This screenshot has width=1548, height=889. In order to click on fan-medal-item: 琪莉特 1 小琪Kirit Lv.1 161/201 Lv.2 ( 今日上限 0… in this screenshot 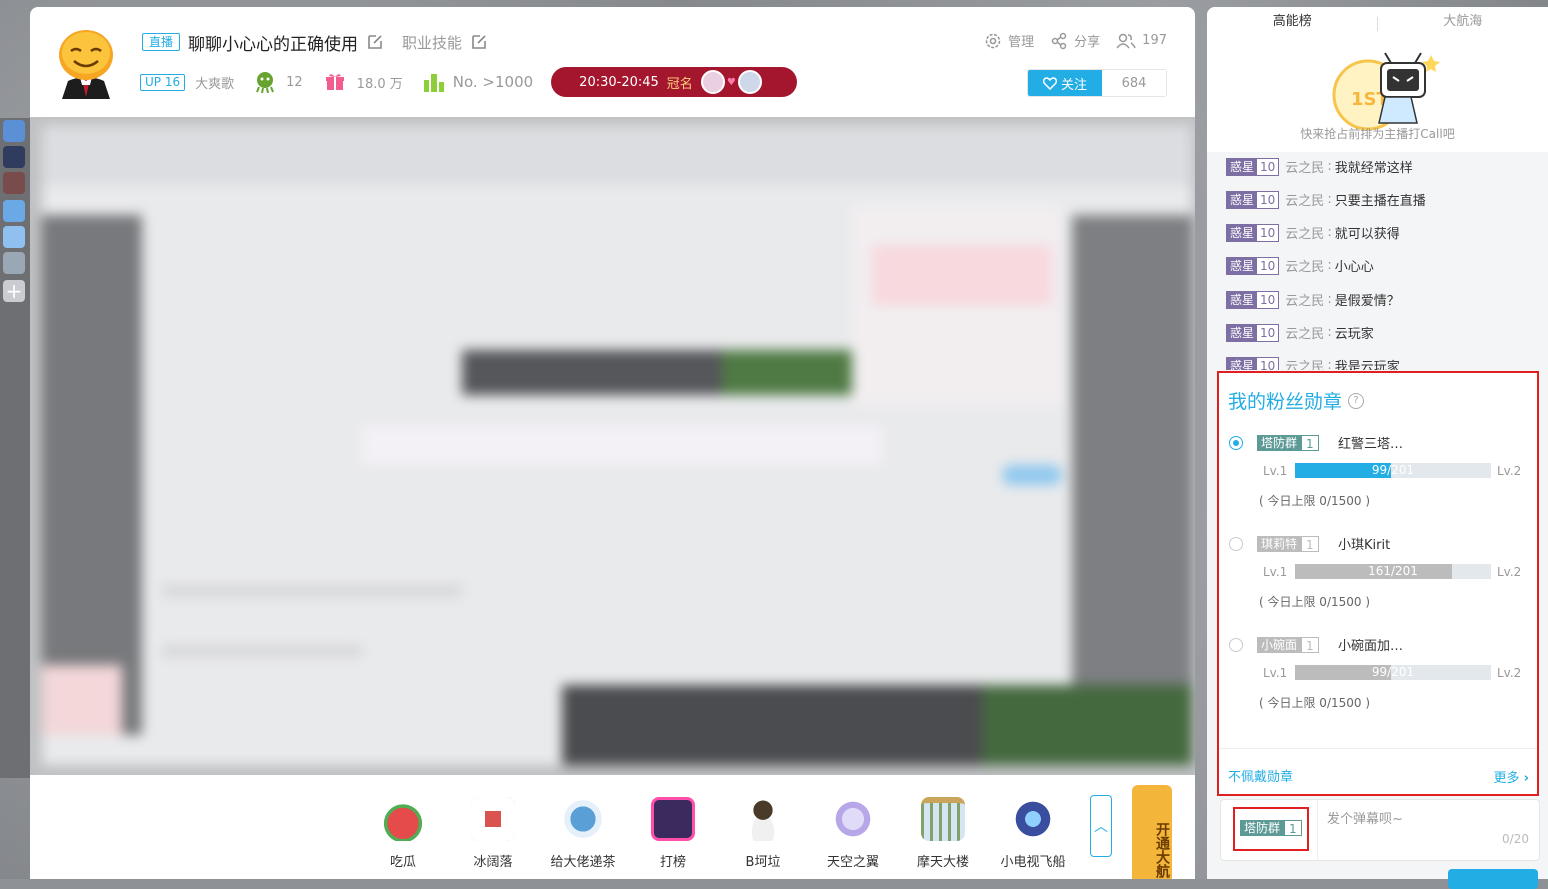, I will do `click(1377, 574)`.